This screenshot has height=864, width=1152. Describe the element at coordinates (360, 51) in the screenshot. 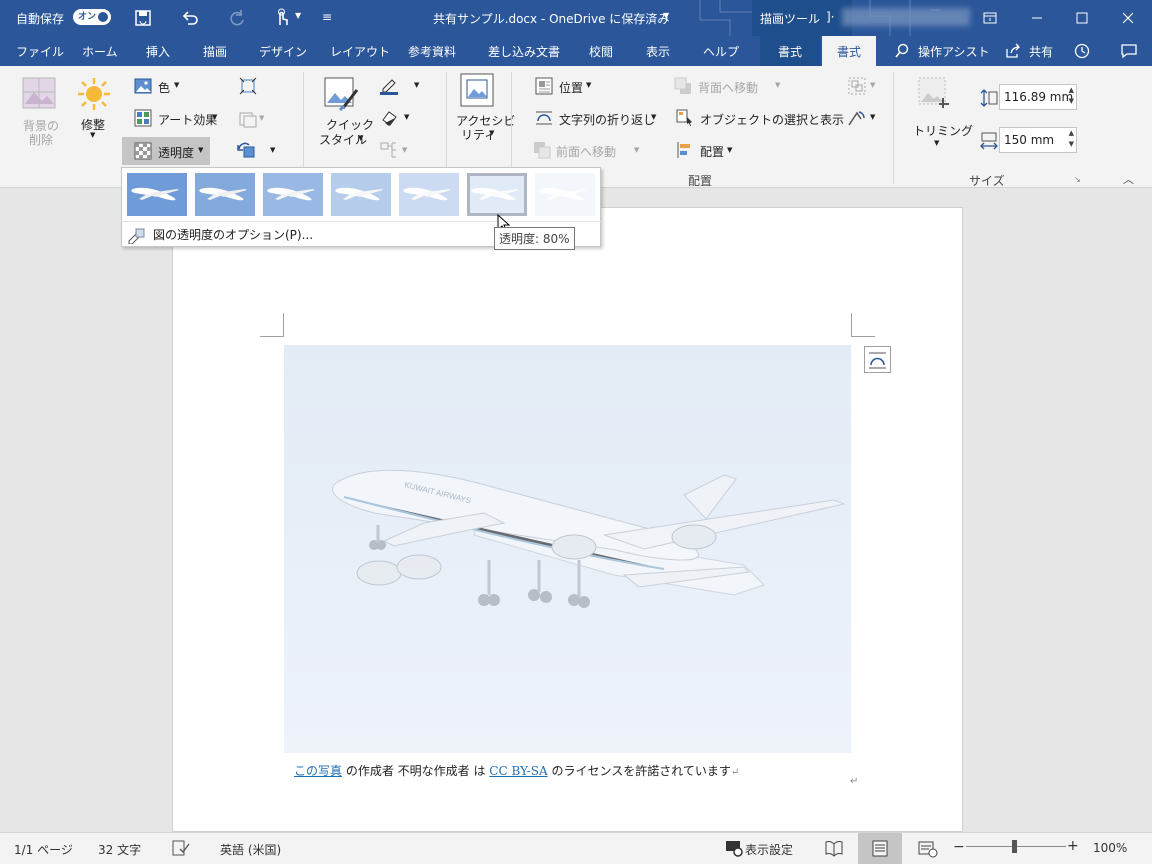

I see `tab-layout: レイアウト` at that location.